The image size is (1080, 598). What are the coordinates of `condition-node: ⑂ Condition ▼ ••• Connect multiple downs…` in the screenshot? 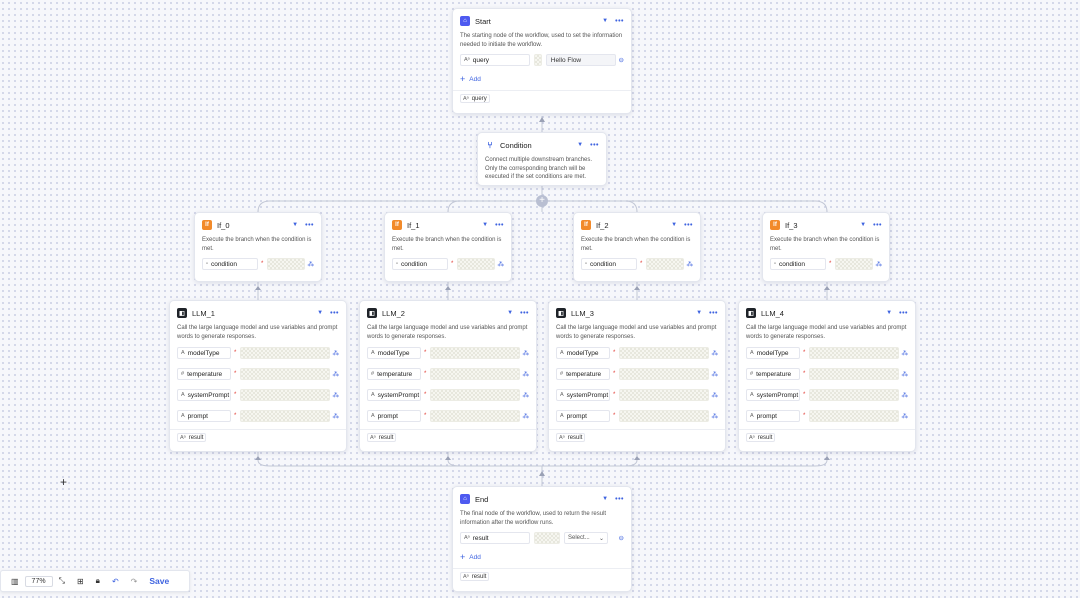 It's located at (542, 159).